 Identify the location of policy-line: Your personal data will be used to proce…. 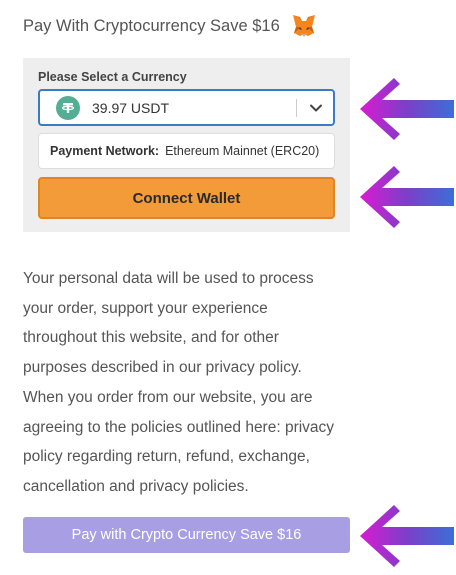
(168, 278).